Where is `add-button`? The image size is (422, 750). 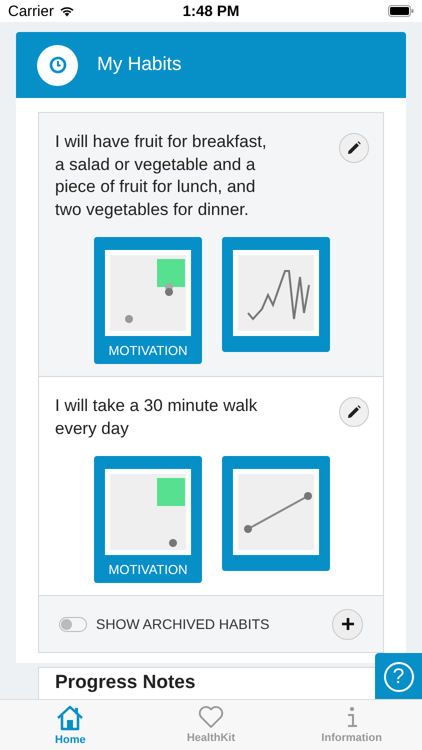
add-button is located at coordinates (347, 624).